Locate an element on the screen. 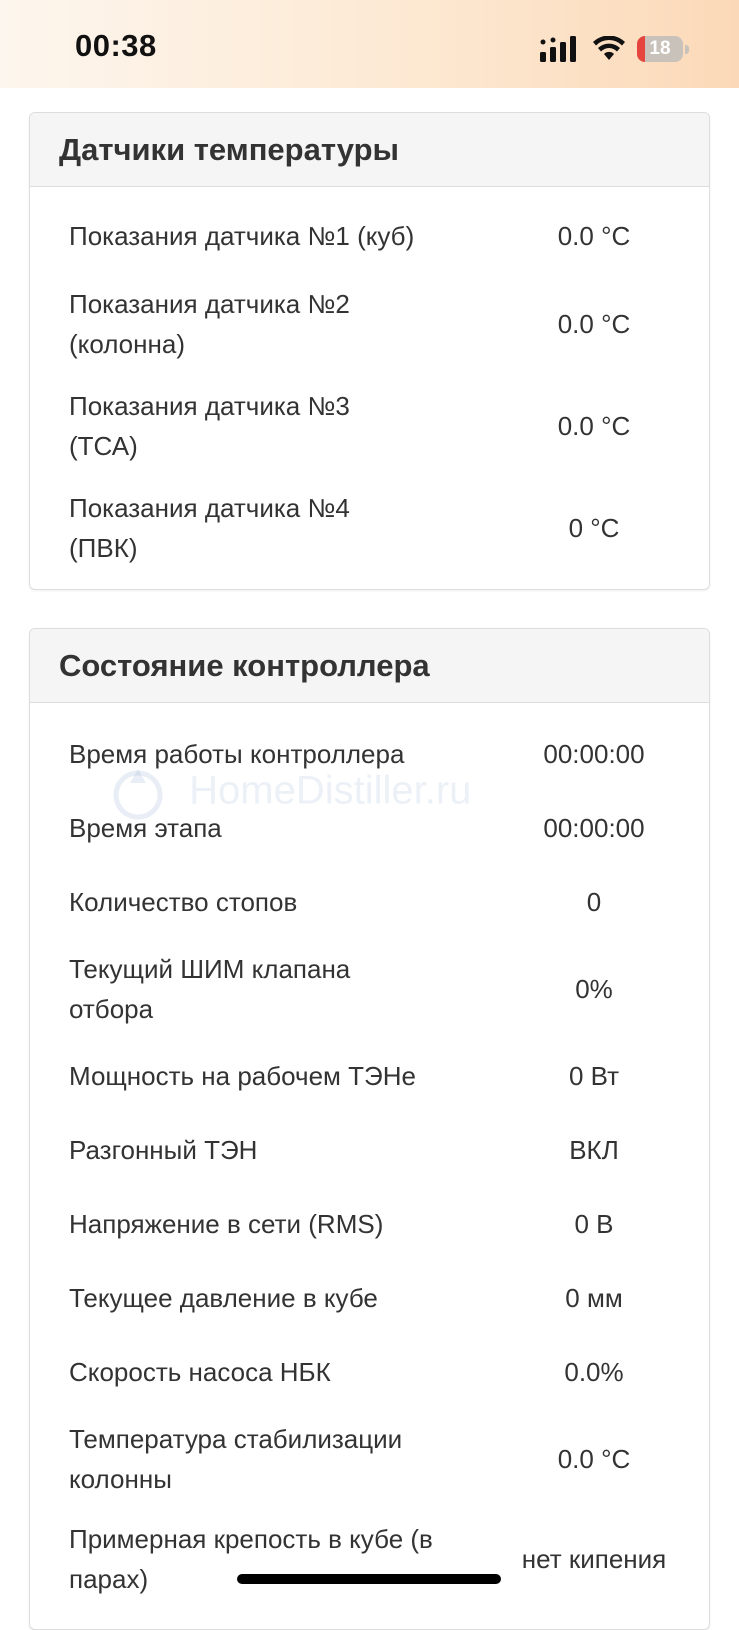 The width and height of the screenshot is (739, 1630). sensor-row-3: Показания датчика №3 (ТСА) 0.0 °C is located at coordinates (369, 426).